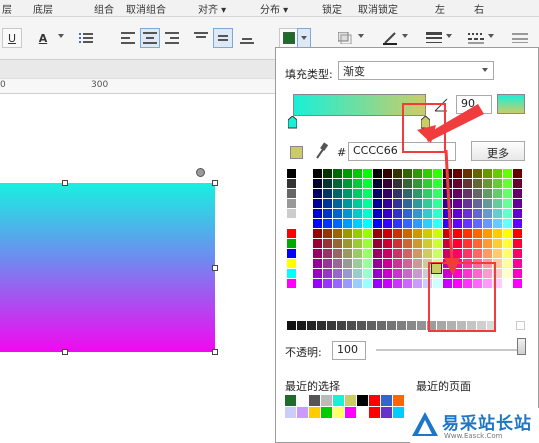 This screenshot has width=539, height=443. What do you see at coordinates (416, 70) in the screenshot?
I see `fill-type-select: 渐变` at bounding box center [416, 70].